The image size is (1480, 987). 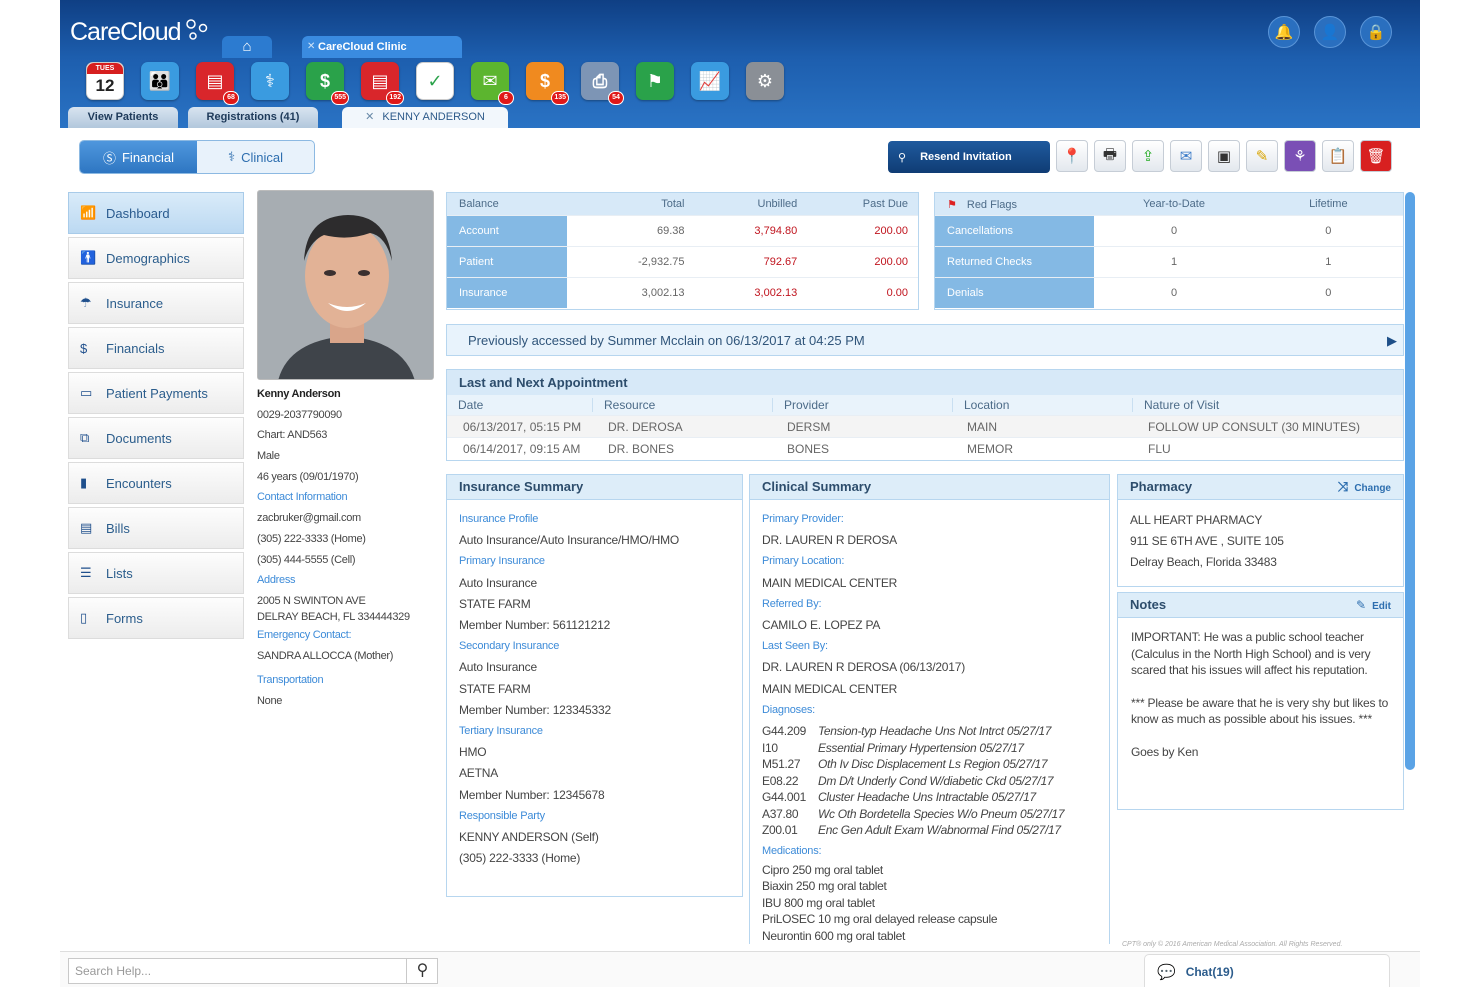 I want to click on merge-icon: ⚘, so click(x=1300, y=156).